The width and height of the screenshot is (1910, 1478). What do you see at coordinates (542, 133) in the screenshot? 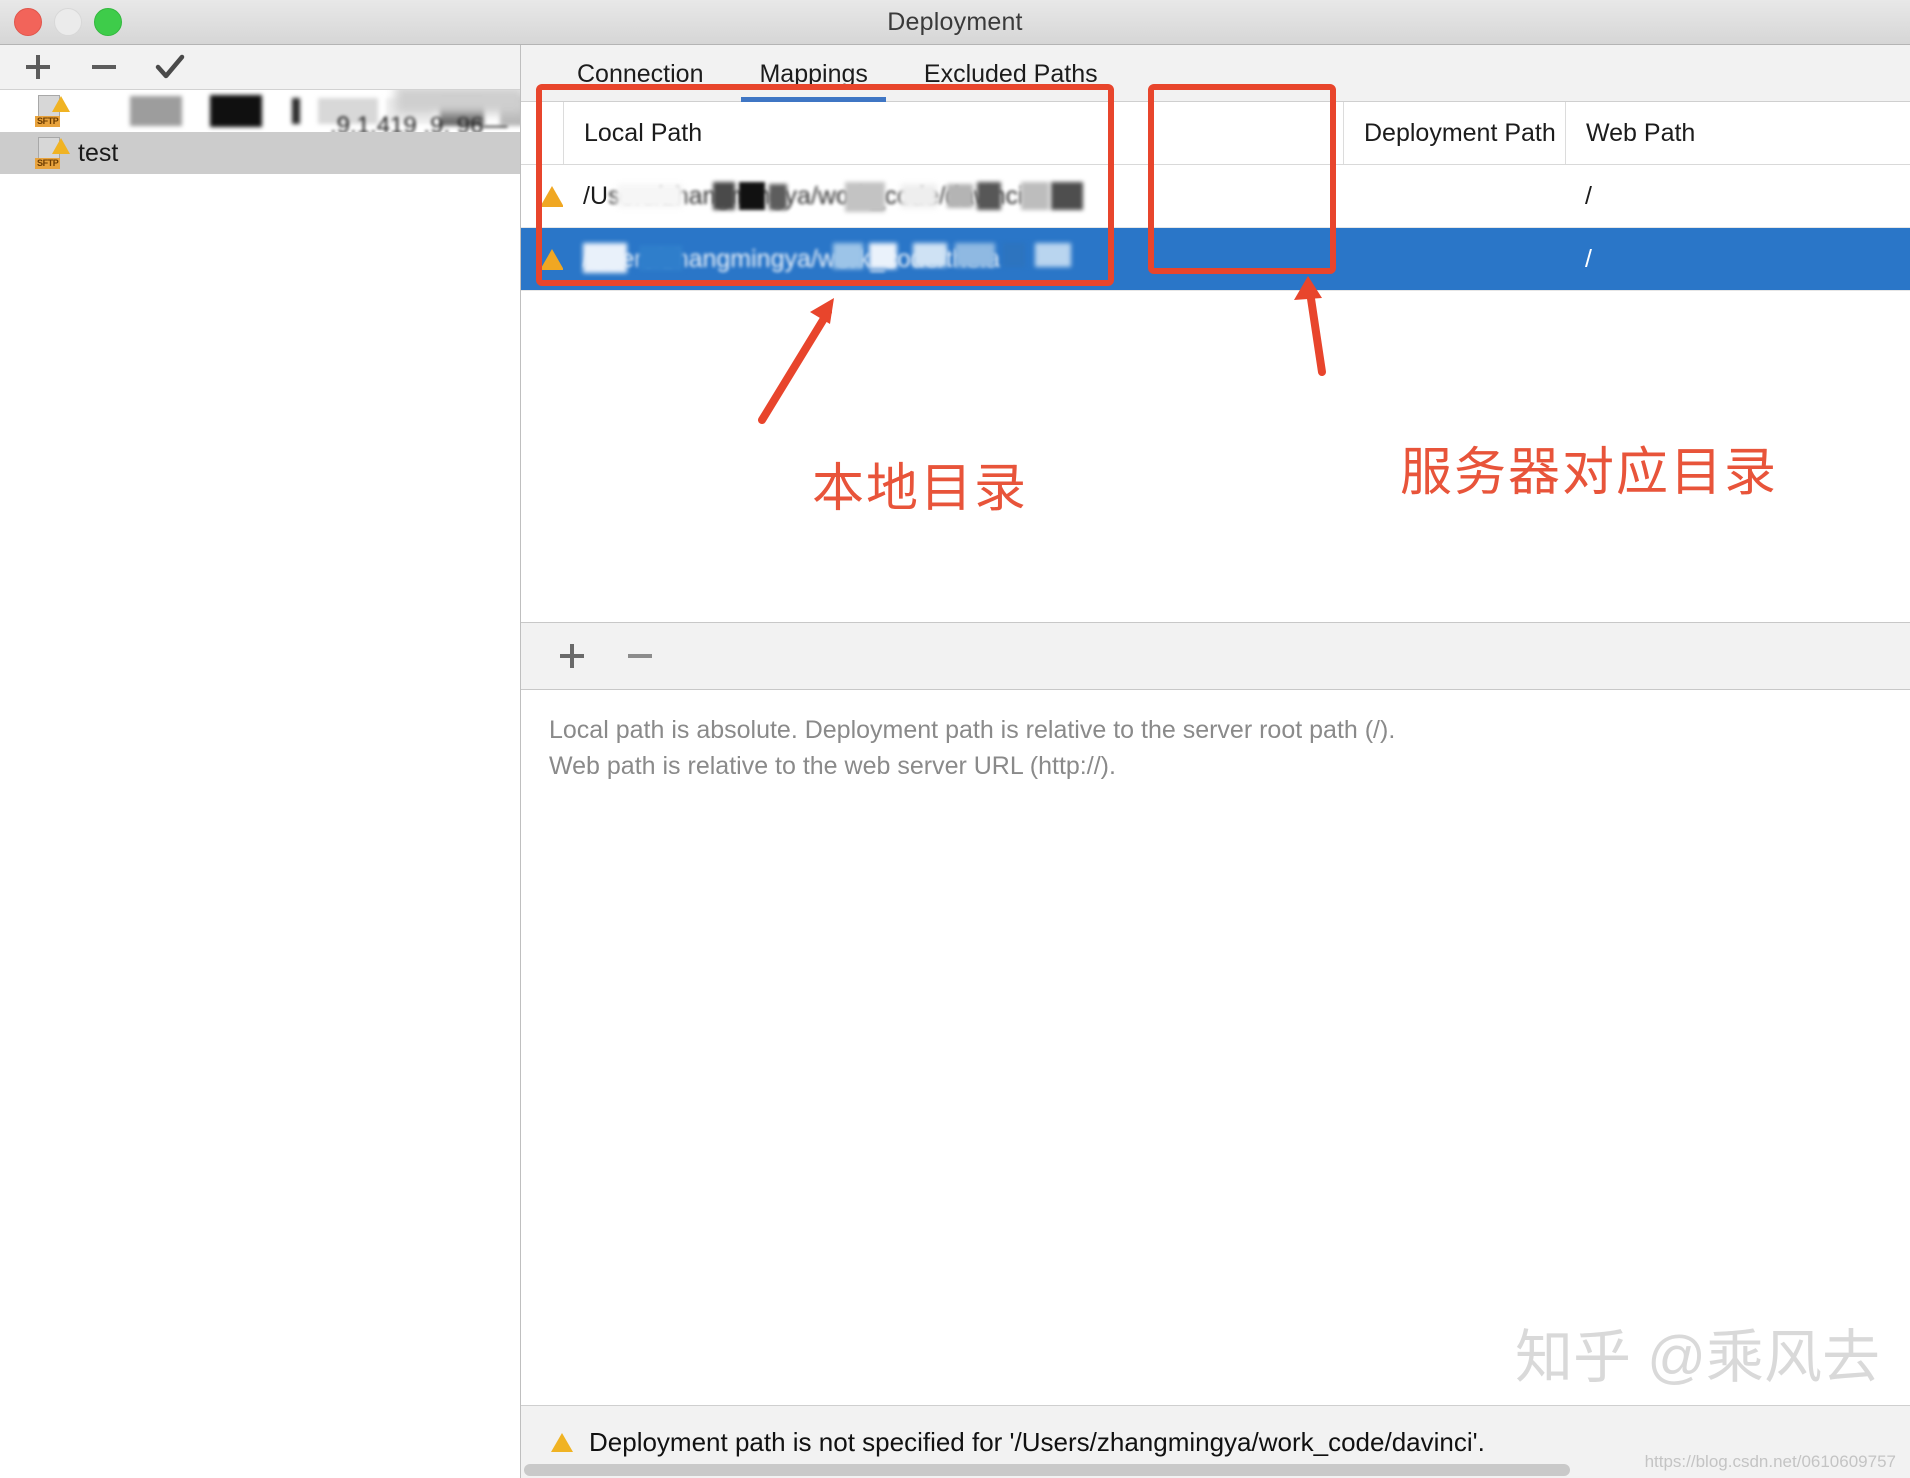
I see `table-header-gutter` at bounding box center [542, 133].